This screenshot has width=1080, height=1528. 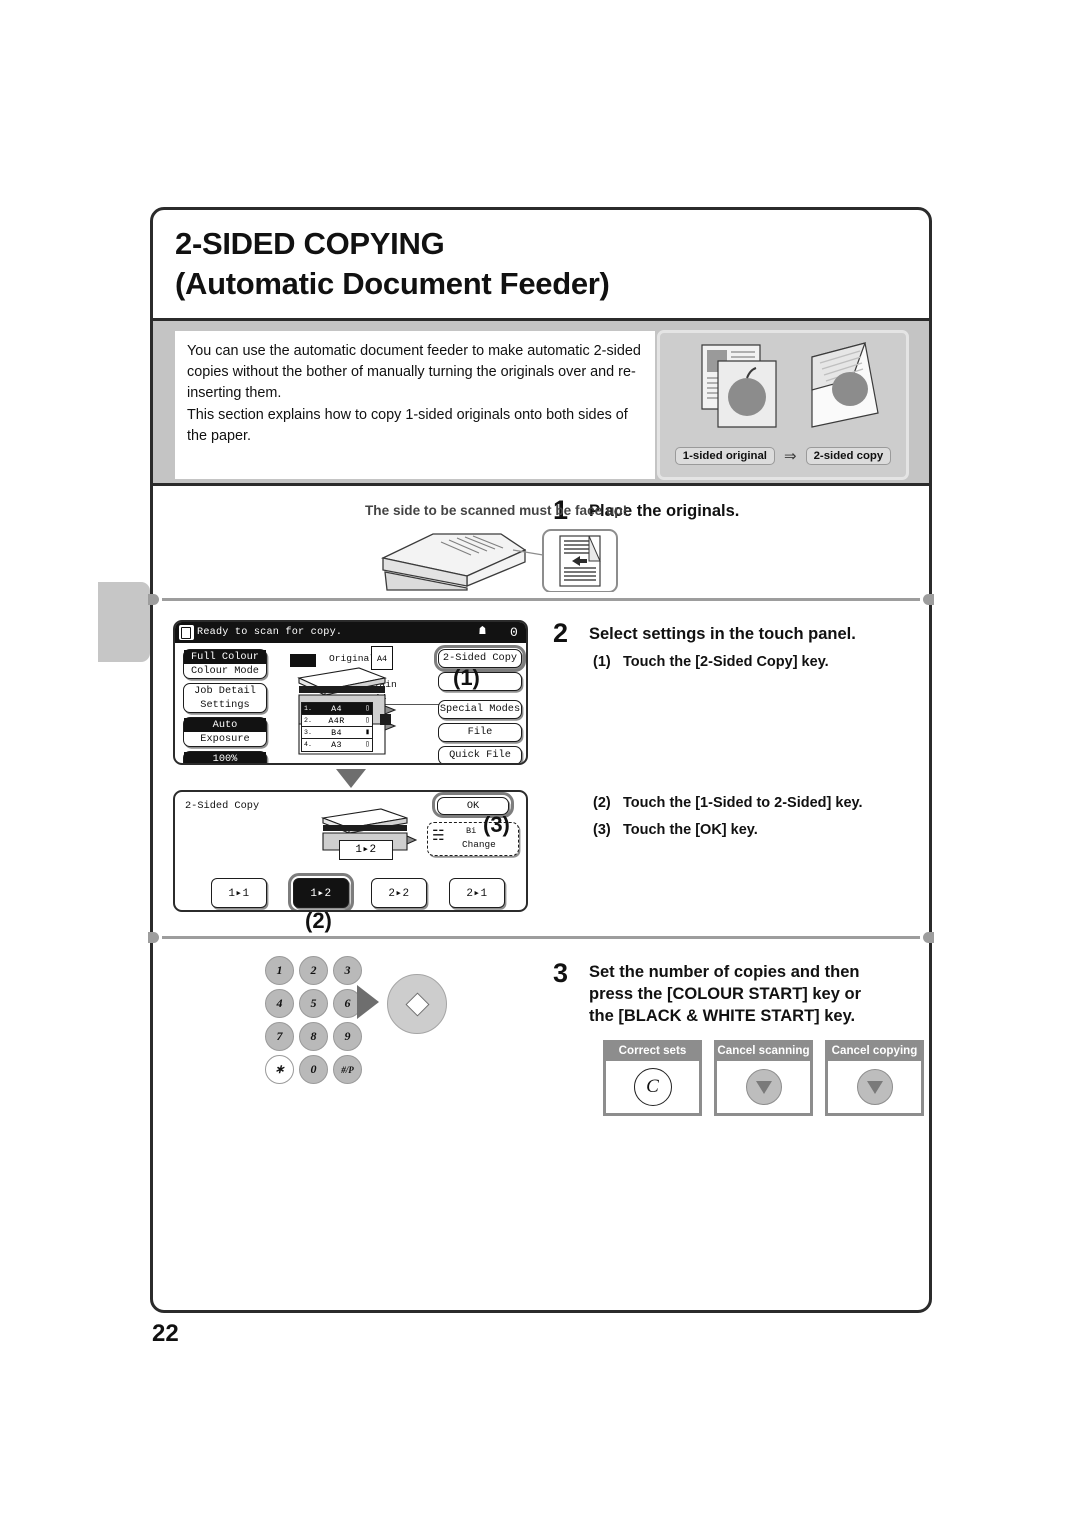 What do you see at coordinates (367, 708) in the screenshot?
I see `tray-1-orient-icon: ▯` at bounding box center [367, 708].